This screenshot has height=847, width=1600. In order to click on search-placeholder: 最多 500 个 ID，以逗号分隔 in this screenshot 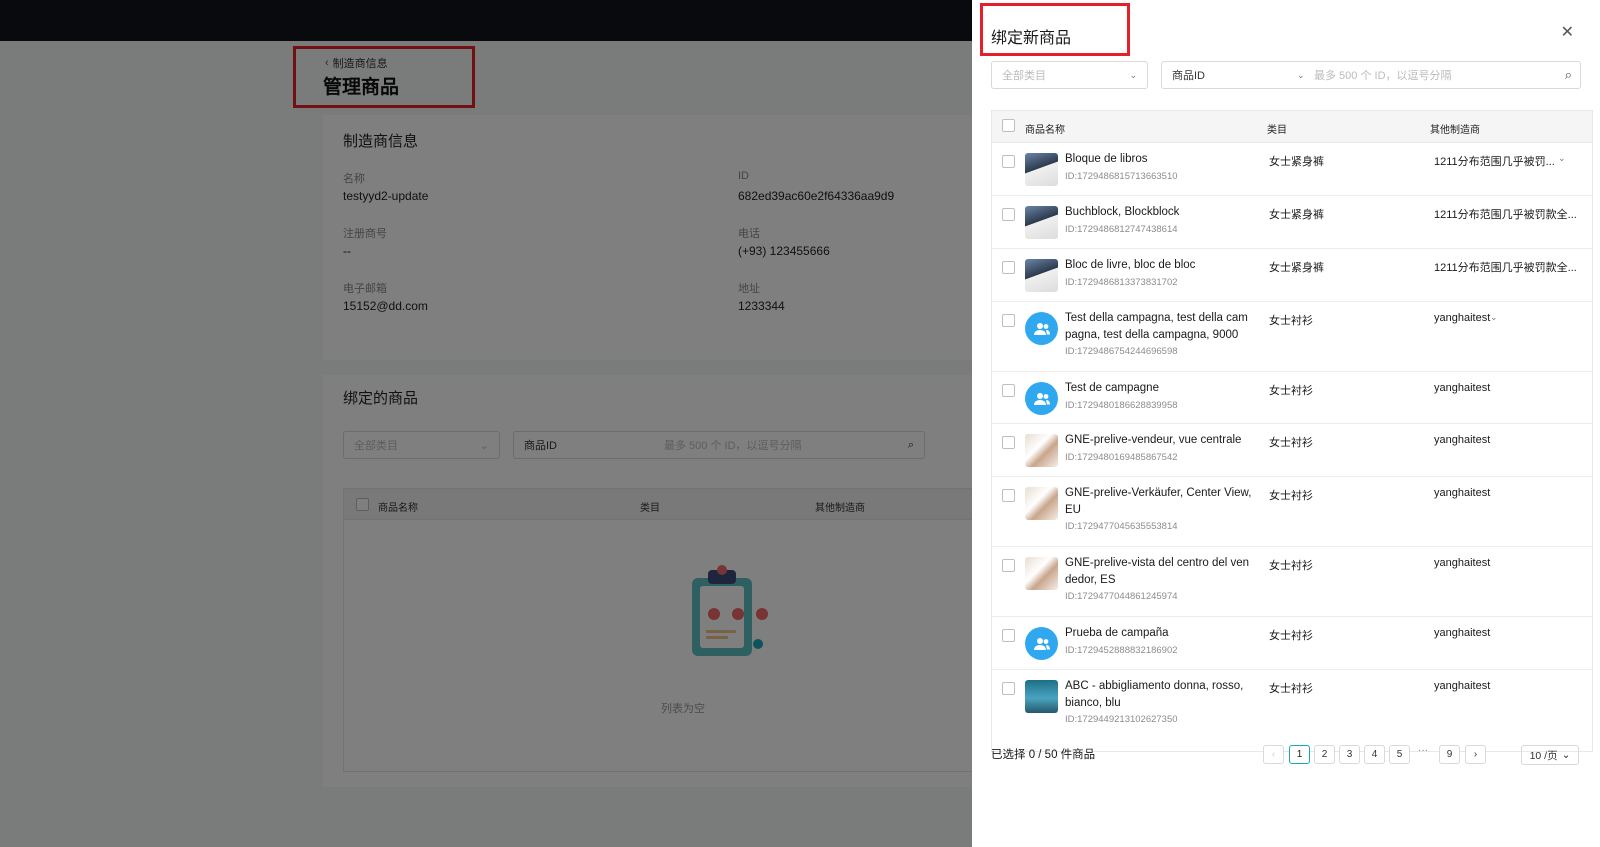, I will do `click(1383, 76)`.